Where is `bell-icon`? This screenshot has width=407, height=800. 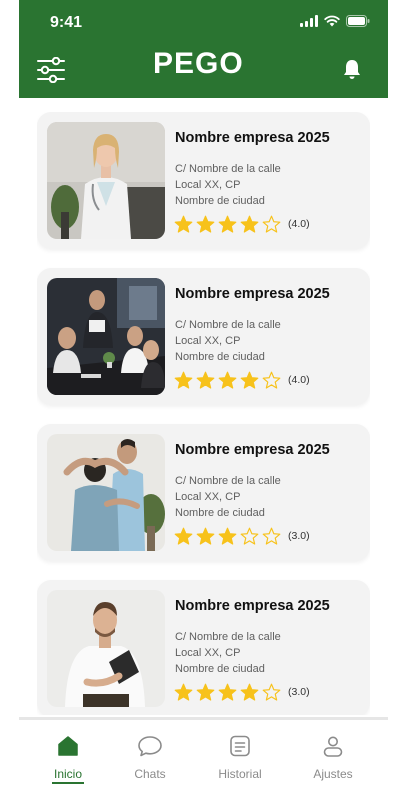
bell-icon is located at coordinates (352, 69).